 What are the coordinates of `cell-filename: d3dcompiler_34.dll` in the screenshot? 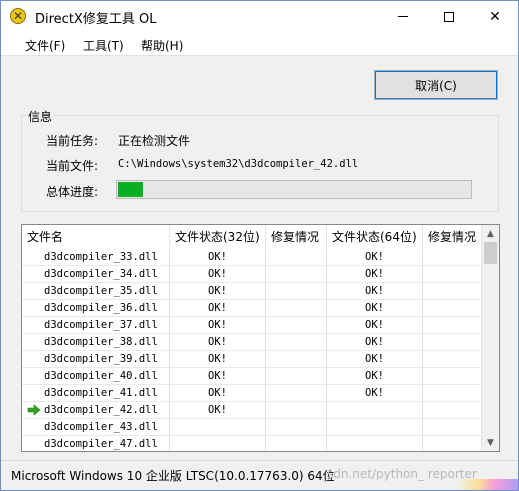 It's located at (96, 274).